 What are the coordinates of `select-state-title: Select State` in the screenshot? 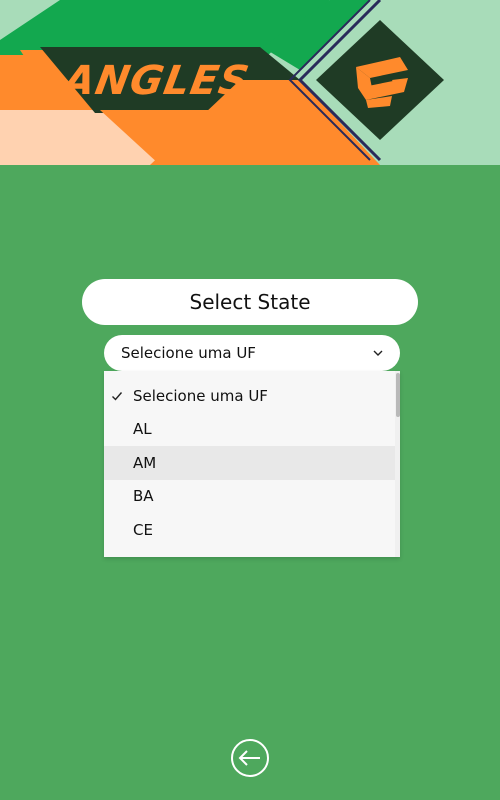 It's located at (250, 302).